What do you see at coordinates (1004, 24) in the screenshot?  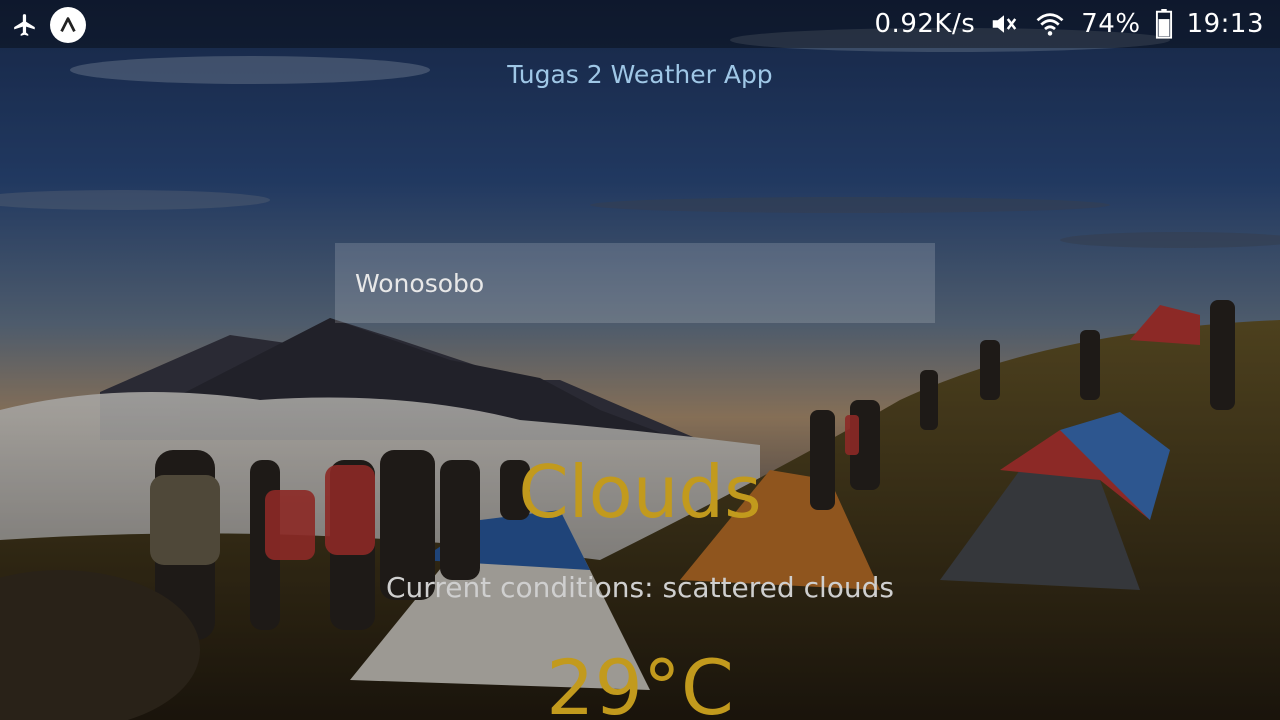 I see `mute-icon` at bounding box center [1004, 24].